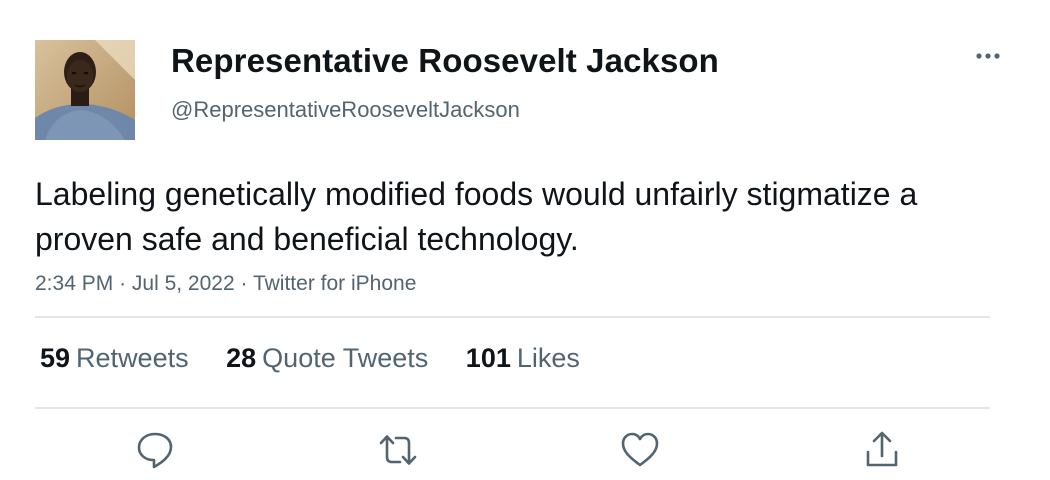 This screenshot has height=480, width=1050. I want to click on avatar, so click(85, 90).